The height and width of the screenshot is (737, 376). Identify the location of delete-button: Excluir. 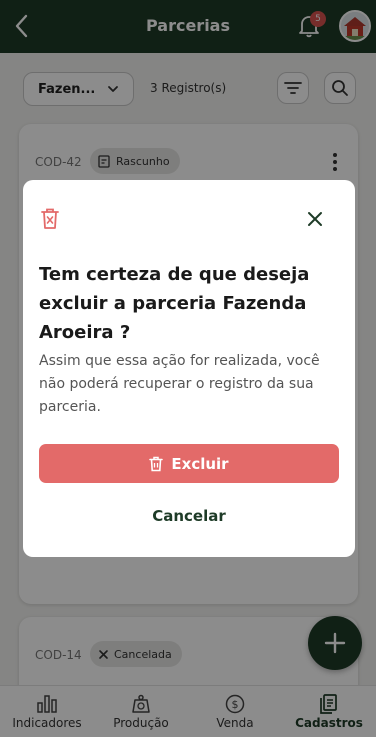
(189, 463).